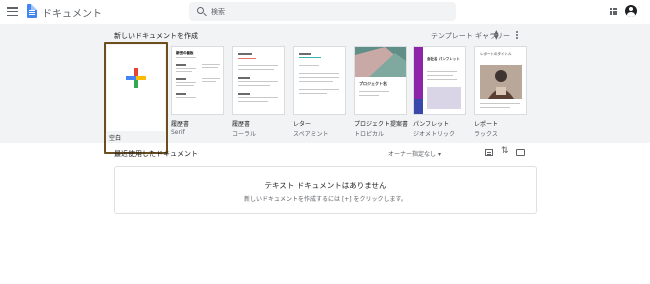  I want to click on owner-filter-label: オーナー指定なし, so click(412, 154).